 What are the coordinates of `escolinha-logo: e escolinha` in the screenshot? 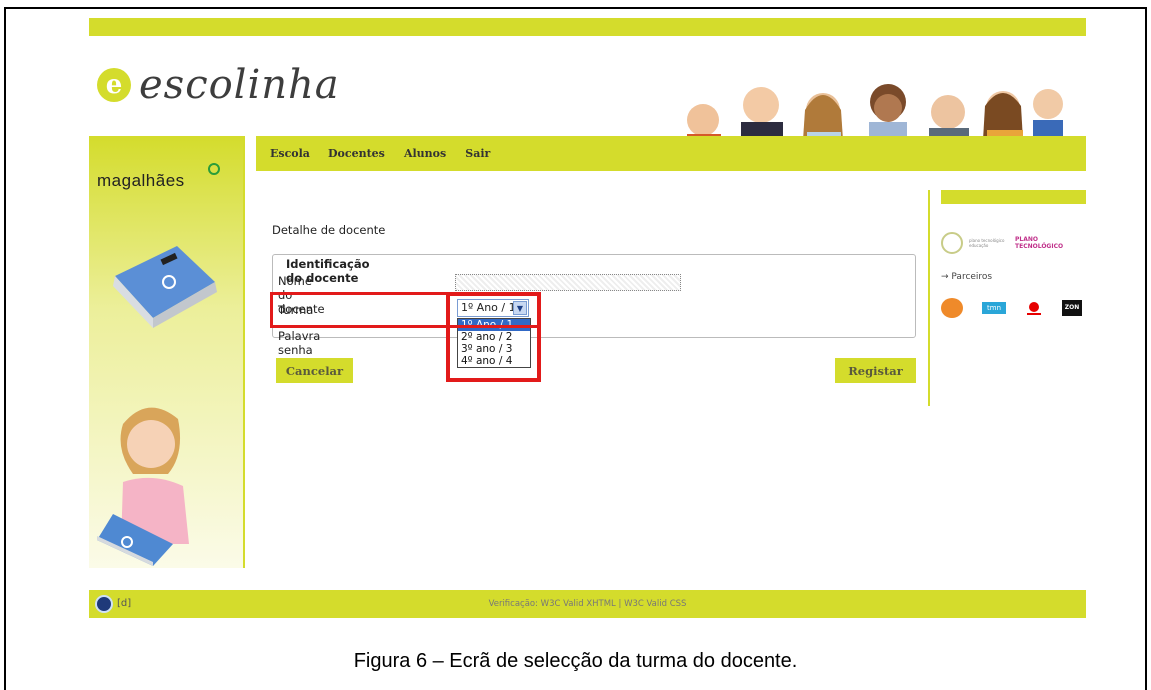 It's located at (218, 85).